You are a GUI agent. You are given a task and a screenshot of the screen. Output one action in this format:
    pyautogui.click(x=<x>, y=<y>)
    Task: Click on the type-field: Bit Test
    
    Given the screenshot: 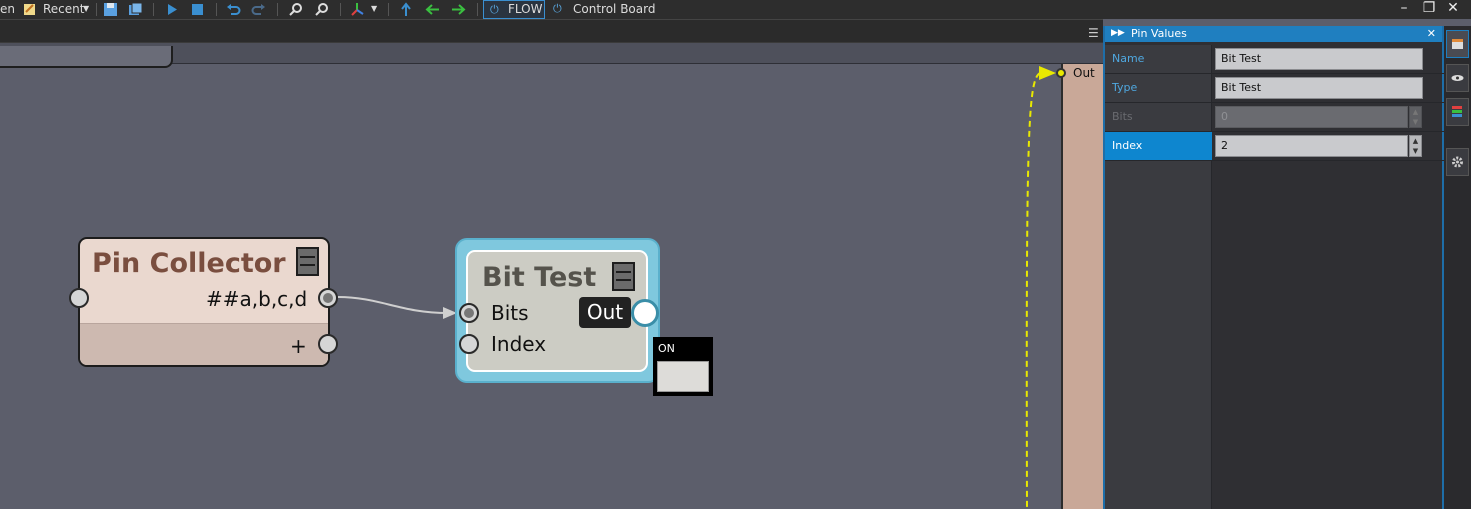 What is the action you would take?
    pyautogui.click(x=1319, y=88)
    